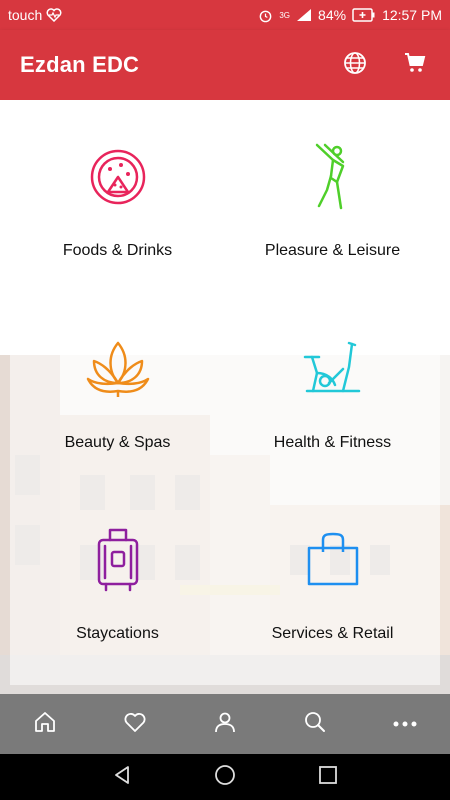 The image size is (450, 800). I want to click on profile-icon, so click(225, 724).